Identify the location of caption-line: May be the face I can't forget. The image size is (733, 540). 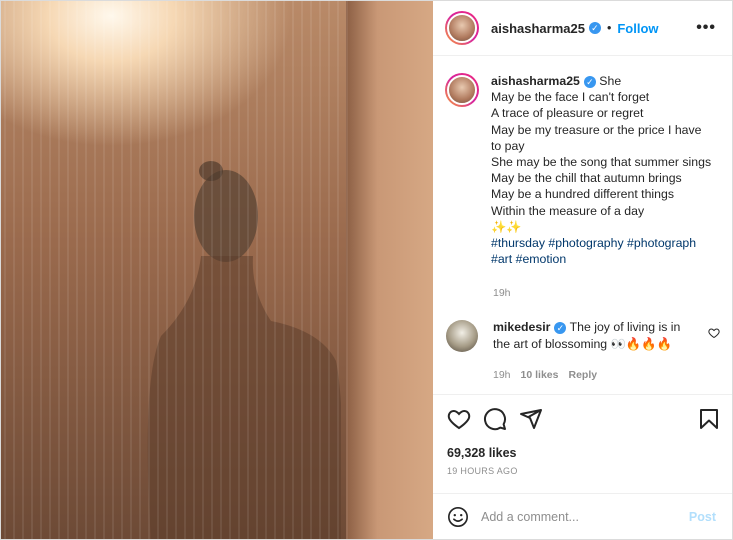
(570, 97).